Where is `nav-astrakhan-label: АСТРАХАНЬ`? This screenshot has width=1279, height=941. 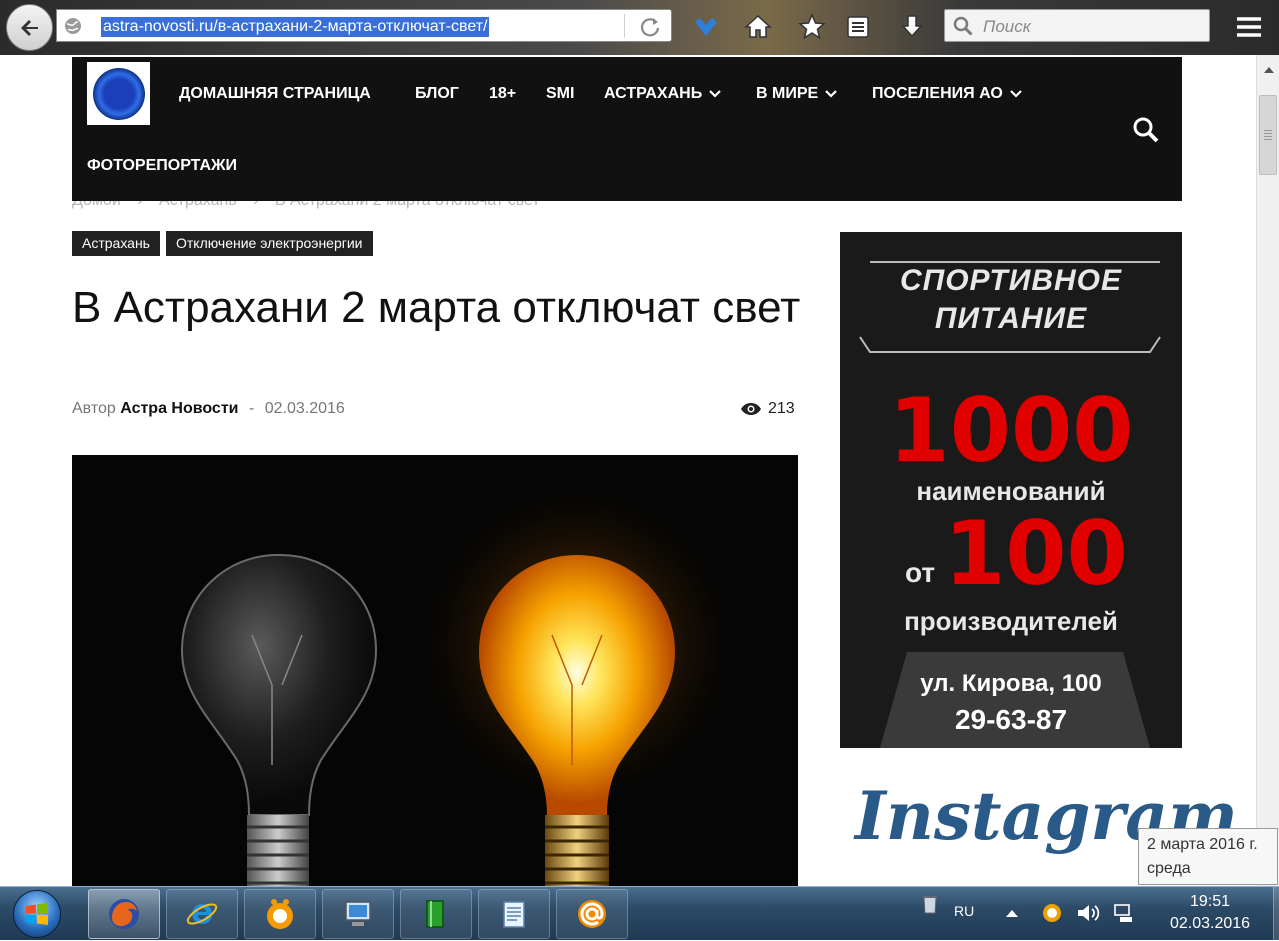
nav-astrakhan-label: АСТРАХАНЬ is located at coordinates (653, 93).